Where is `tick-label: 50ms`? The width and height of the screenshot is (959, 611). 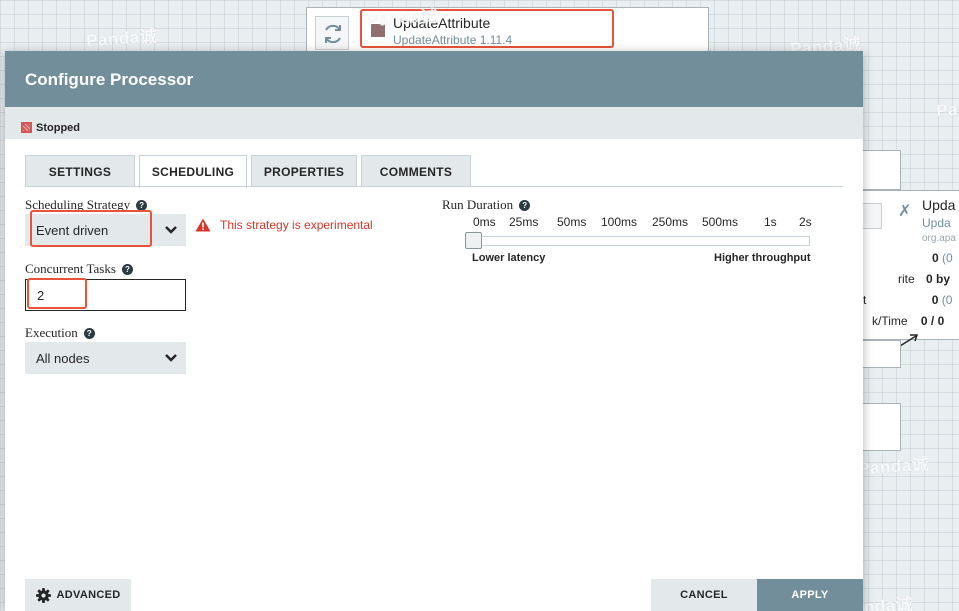
tick-label: 50ms is located at coordinates (572, 222).